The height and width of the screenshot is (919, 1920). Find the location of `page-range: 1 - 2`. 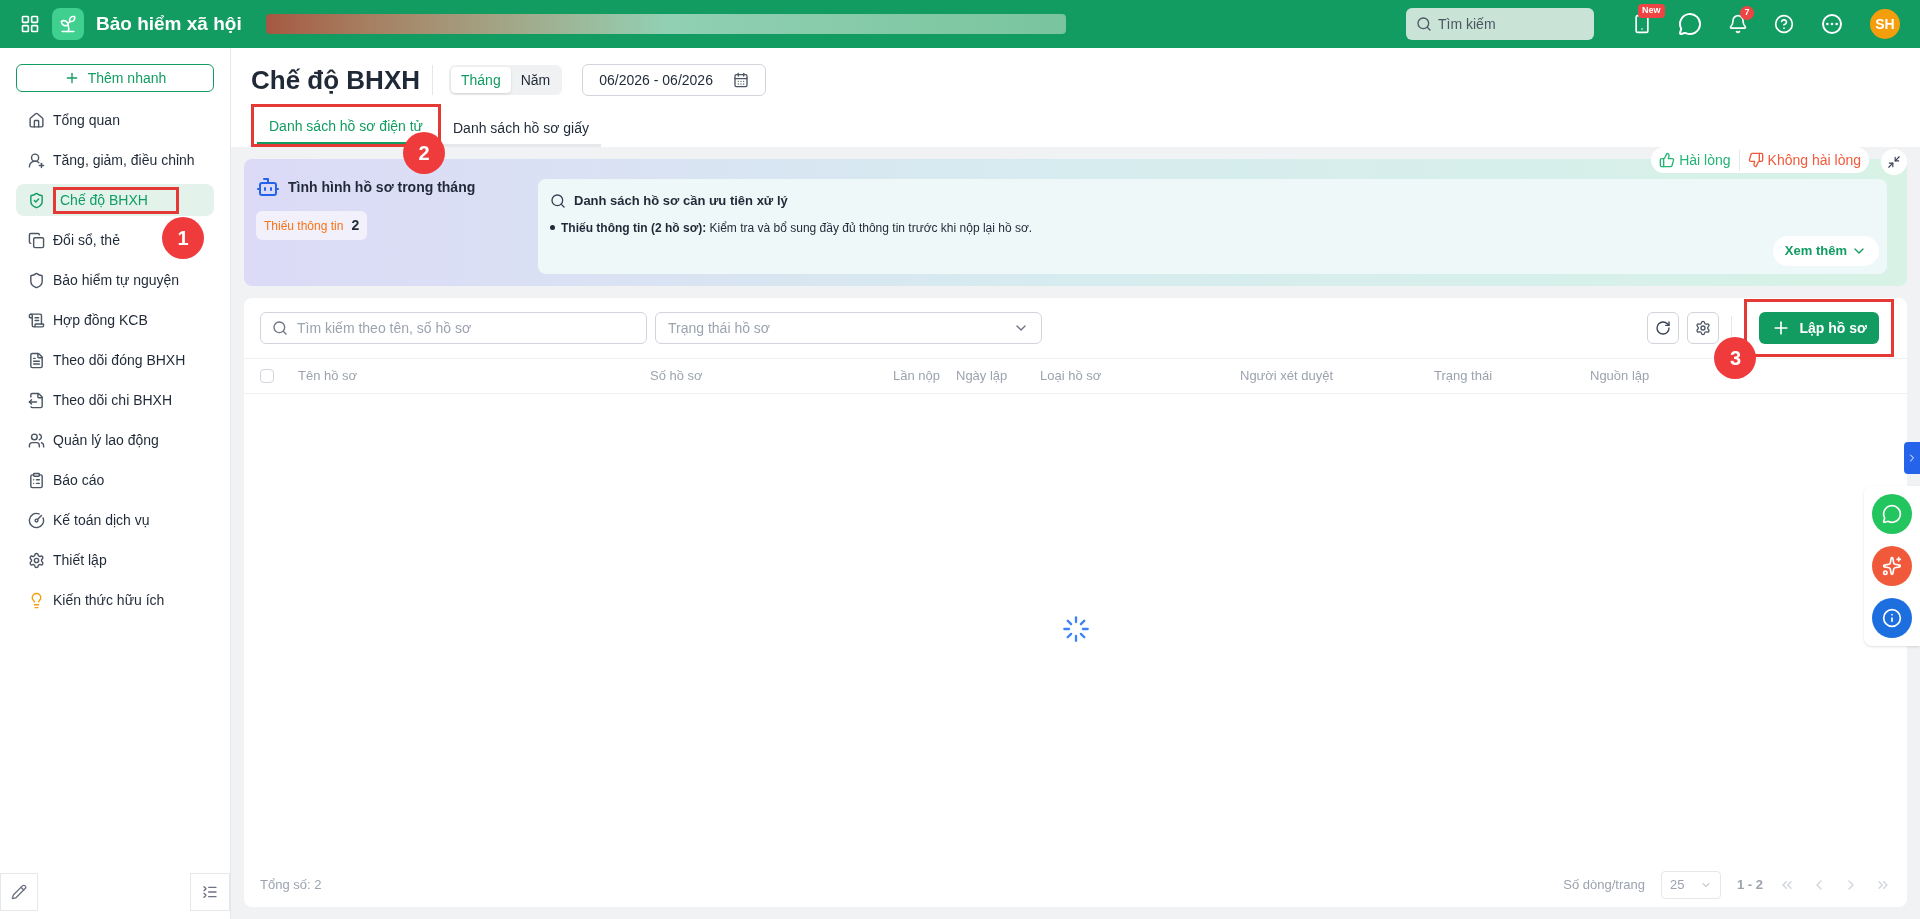

page-range: 1 - 2 is located at coordinates (1750, 885).